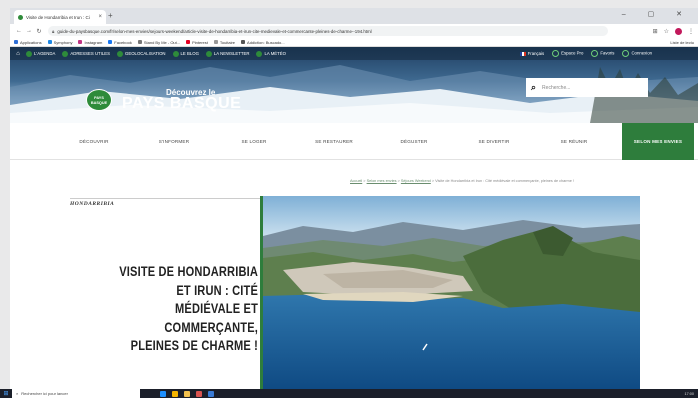 Image resolution: width=698 pixels, height=398 pixels. I want to click on windows-start-icon: ⊞, so click(6, 393).